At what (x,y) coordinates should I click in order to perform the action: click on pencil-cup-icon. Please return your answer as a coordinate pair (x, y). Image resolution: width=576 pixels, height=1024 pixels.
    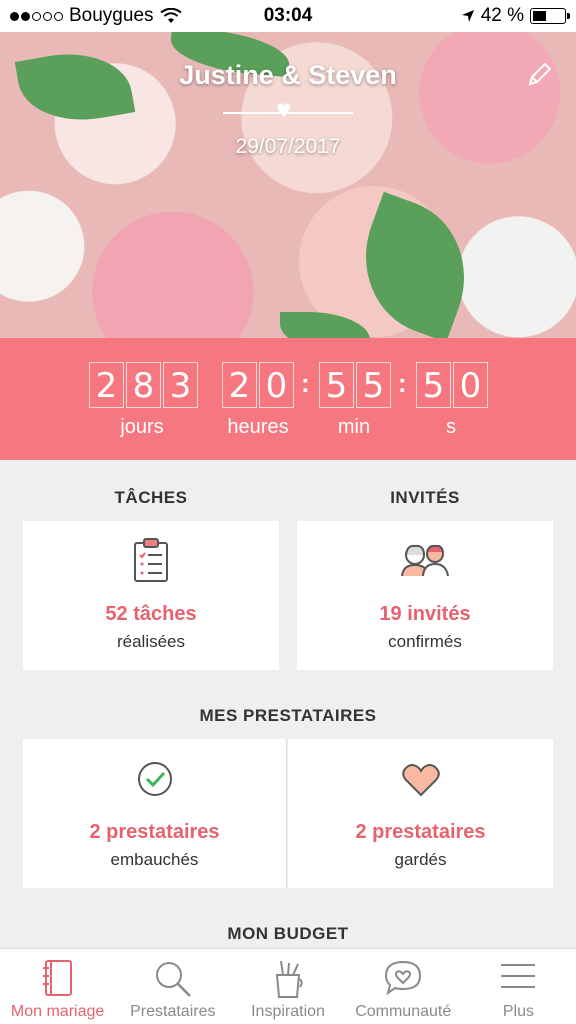
    Looking at the image, I should click on (289, 979).